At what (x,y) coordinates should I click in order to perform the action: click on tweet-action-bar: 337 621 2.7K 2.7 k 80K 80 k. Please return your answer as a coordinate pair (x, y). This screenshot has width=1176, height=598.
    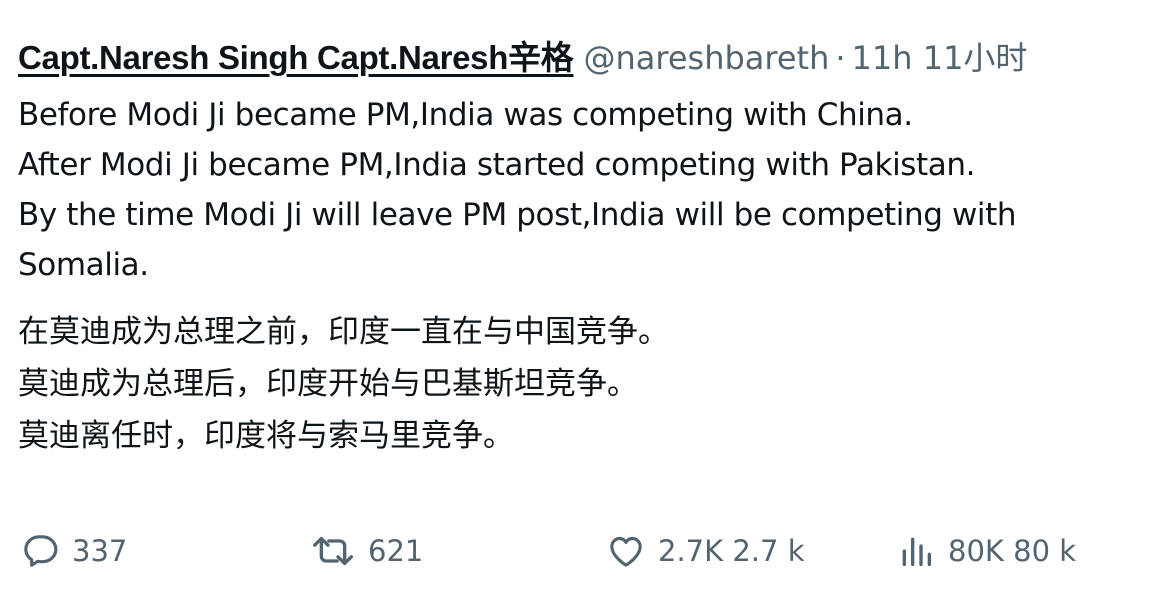
    Looking at the image, I should click on (588, 551).